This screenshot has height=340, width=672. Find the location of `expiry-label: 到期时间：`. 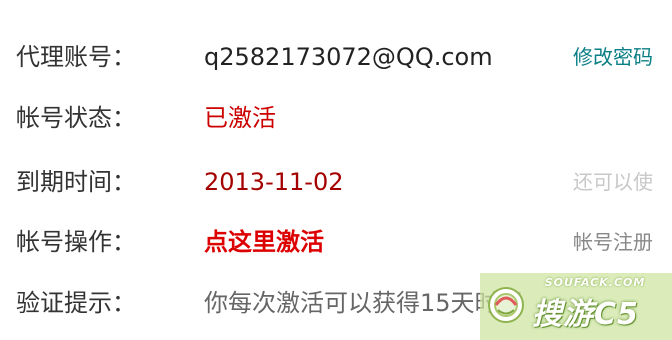

expiry-label: 到期时间： is located at coordinates (76, 182).